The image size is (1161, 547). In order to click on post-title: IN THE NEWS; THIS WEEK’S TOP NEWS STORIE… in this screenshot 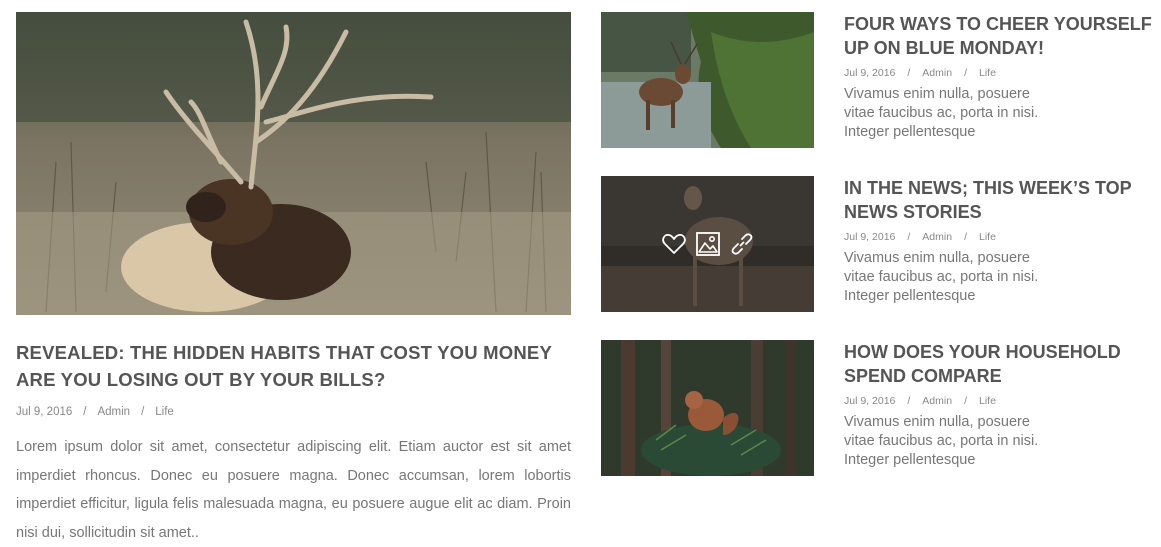, I will do `click(1002, 200)`.